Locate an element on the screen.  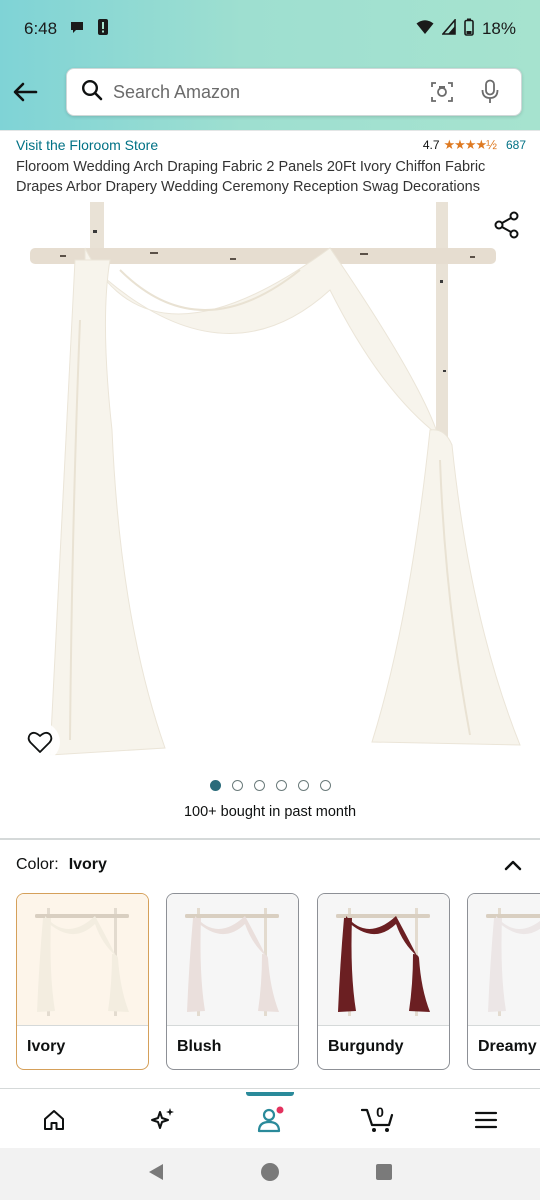
swatch-label: Dreamy is located at coordinates (507, 1046).